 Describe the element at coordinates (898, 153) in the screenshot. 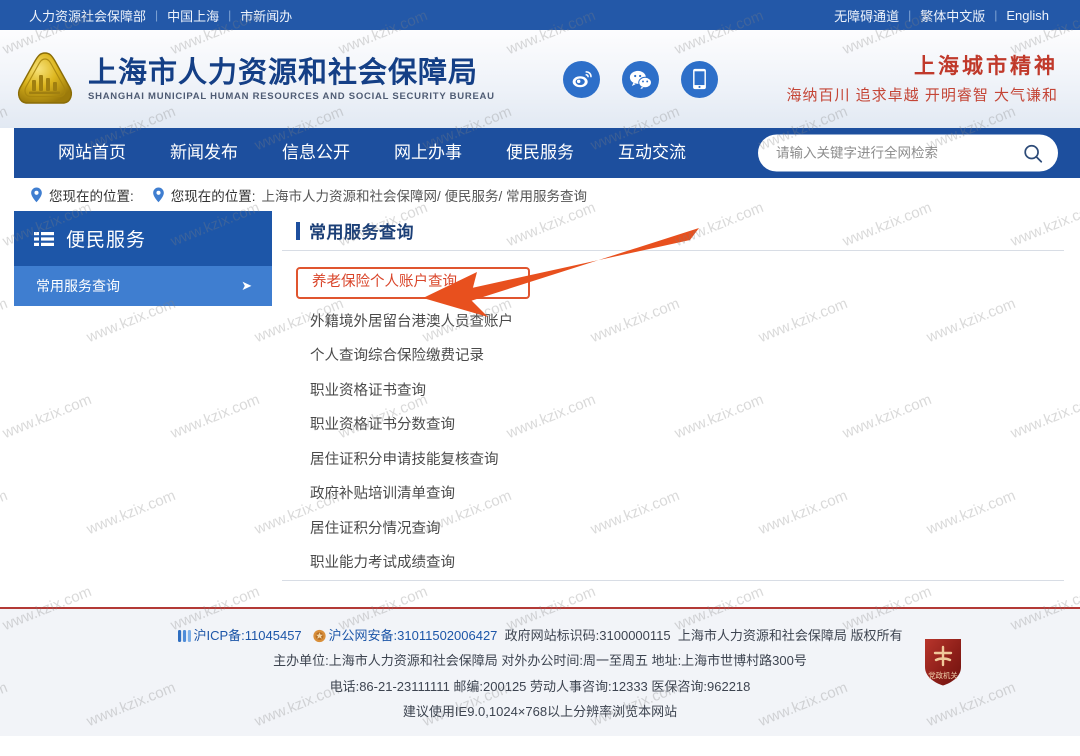

I see `search-input` at that location.